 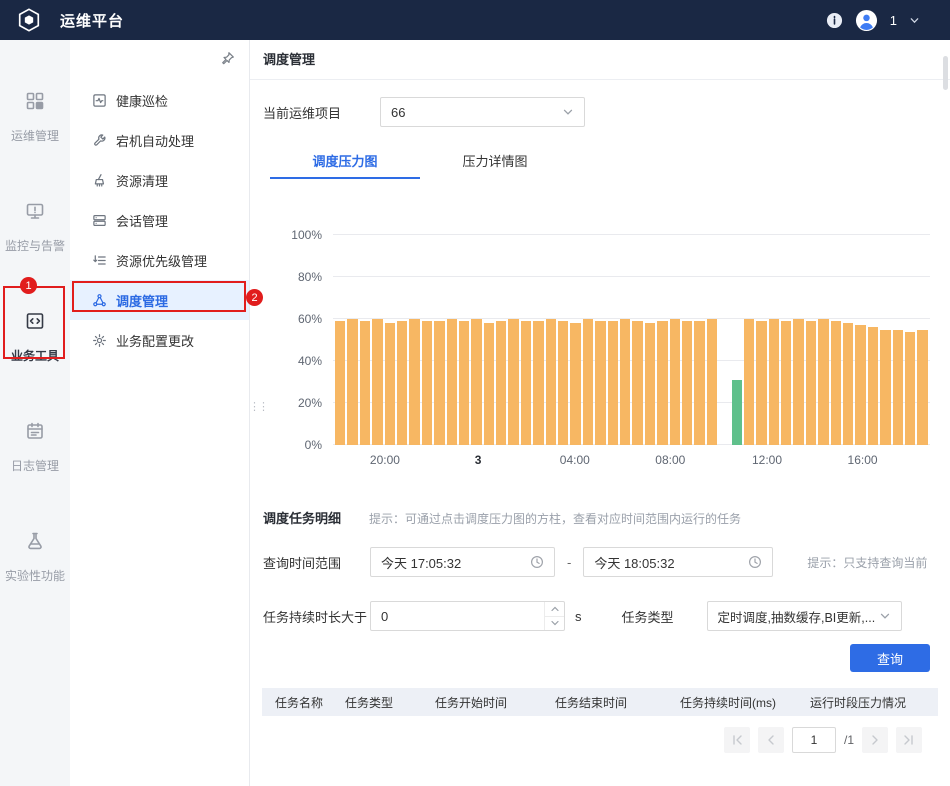 What do you see at coordinates (495, 163) in the screenshot?
I see `tab-pressure-detail-chart: 压力详情图` at bounding box center [495, 163].